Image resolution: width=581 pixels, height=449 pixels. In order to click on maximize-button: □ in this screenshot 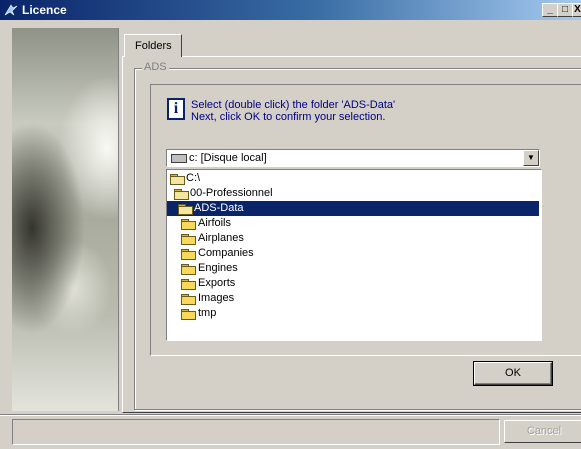, I will do `click(565, 10)`.